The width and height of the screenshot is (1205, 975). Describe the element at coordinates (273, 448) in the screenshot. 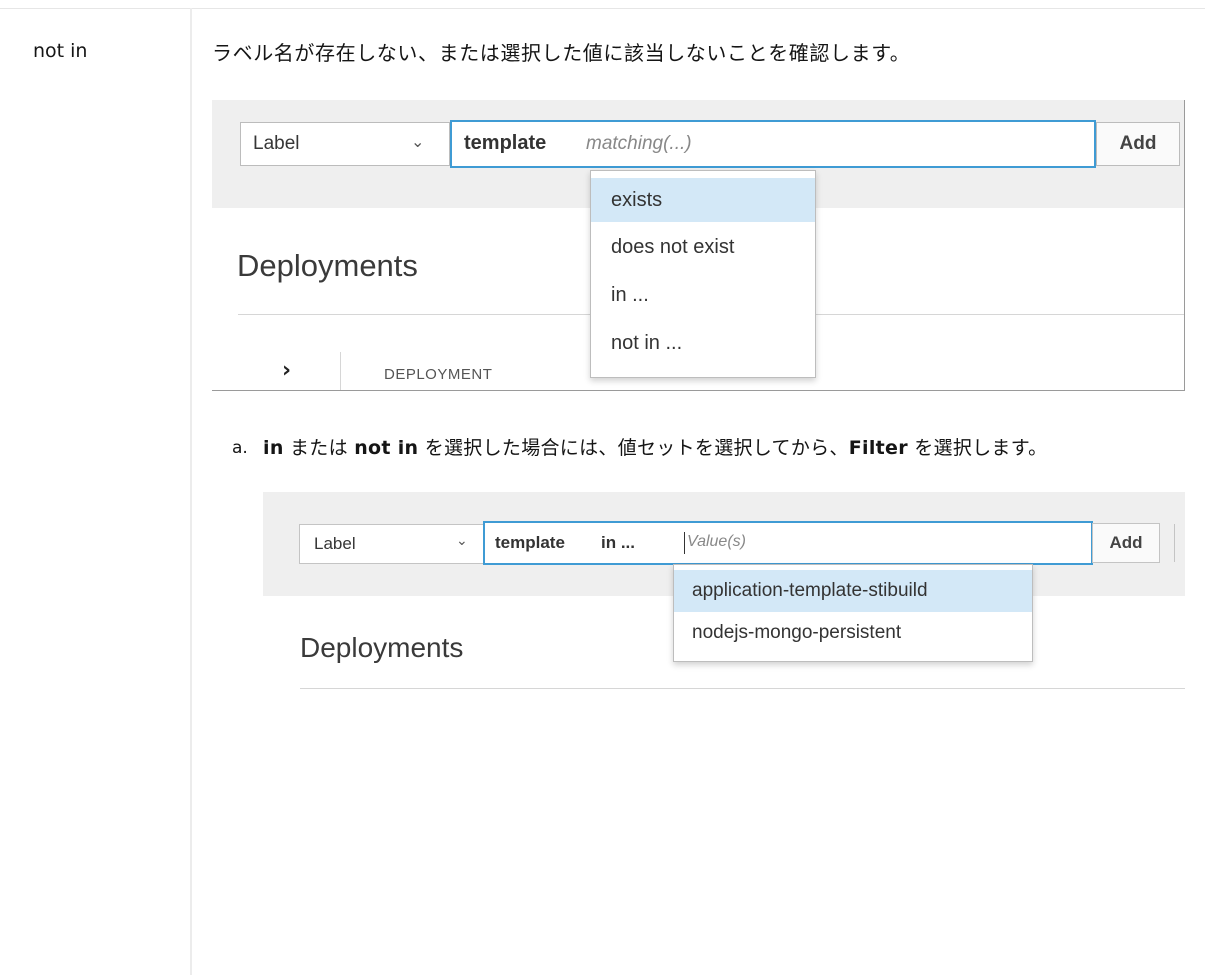

I see `keyword-in: in` at that location.